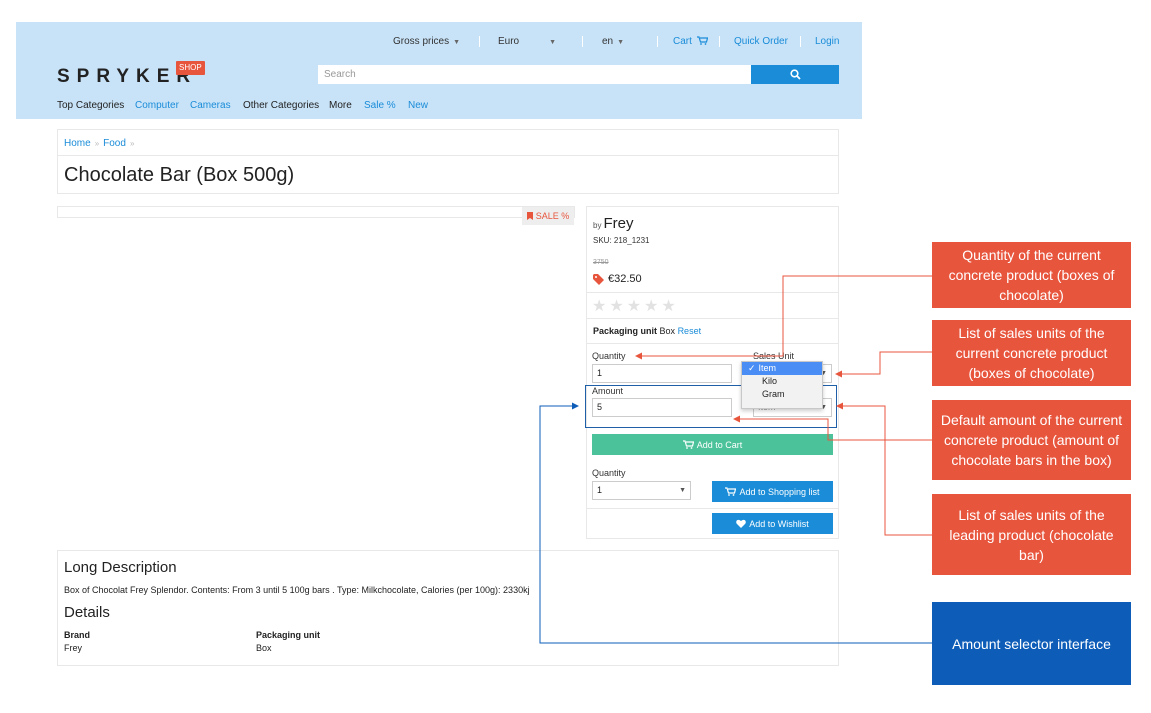 The height and width of the screenshot is (713, 1151). What do you see at coordinates (179, 175) in the screenshot?
I see `page-title: Chocolate Bar (Box 500g)` at bounding box center [179, 175].